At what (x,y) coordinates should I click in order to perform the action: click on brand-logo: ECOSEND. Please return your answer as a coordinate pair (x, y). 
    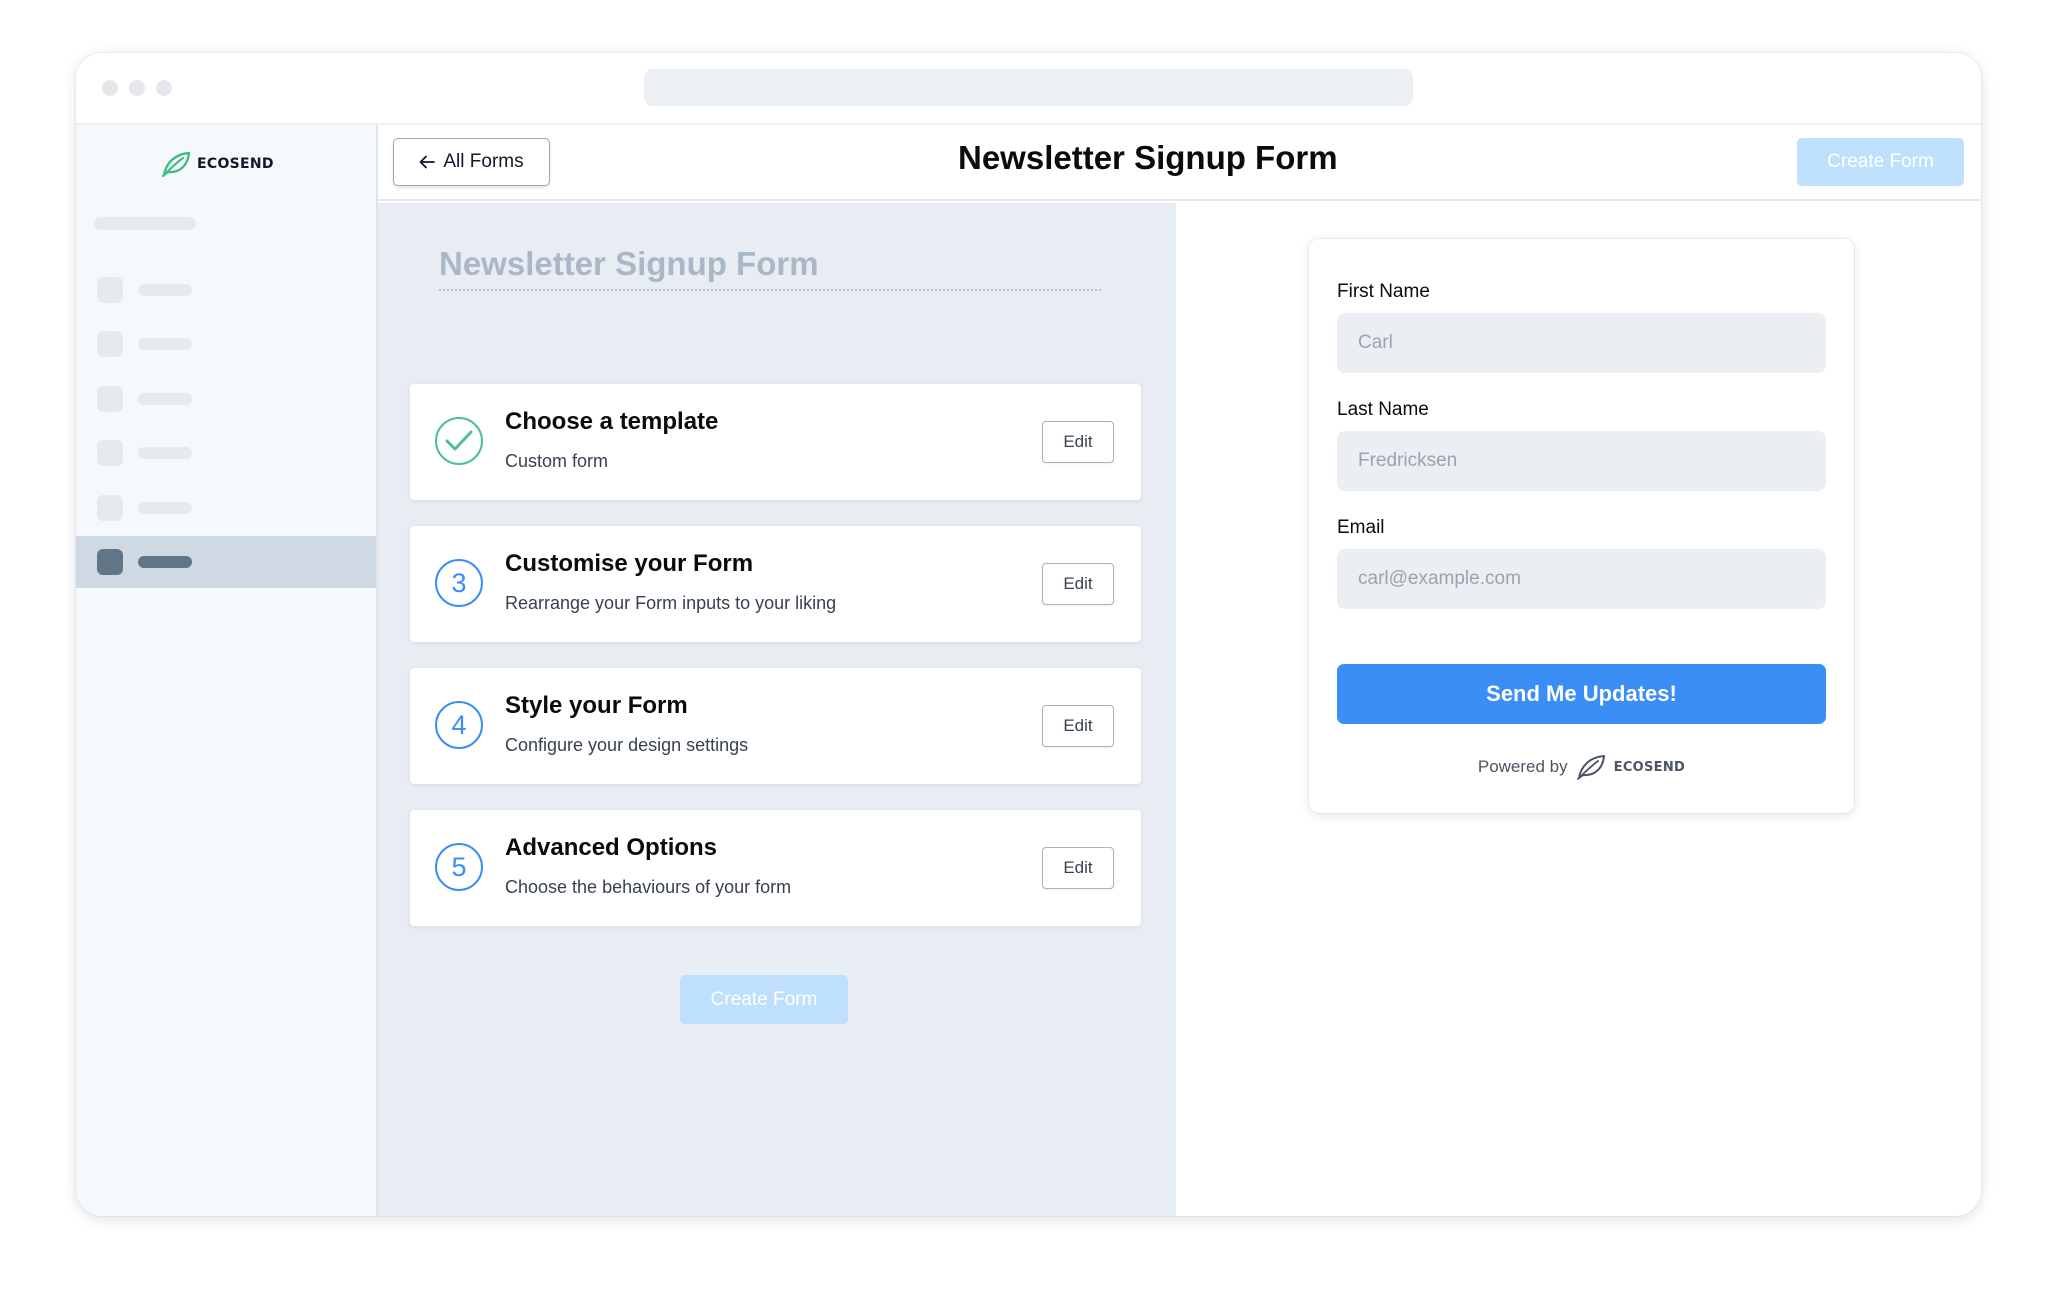
    Looking at the image, I should click on (217, 164).